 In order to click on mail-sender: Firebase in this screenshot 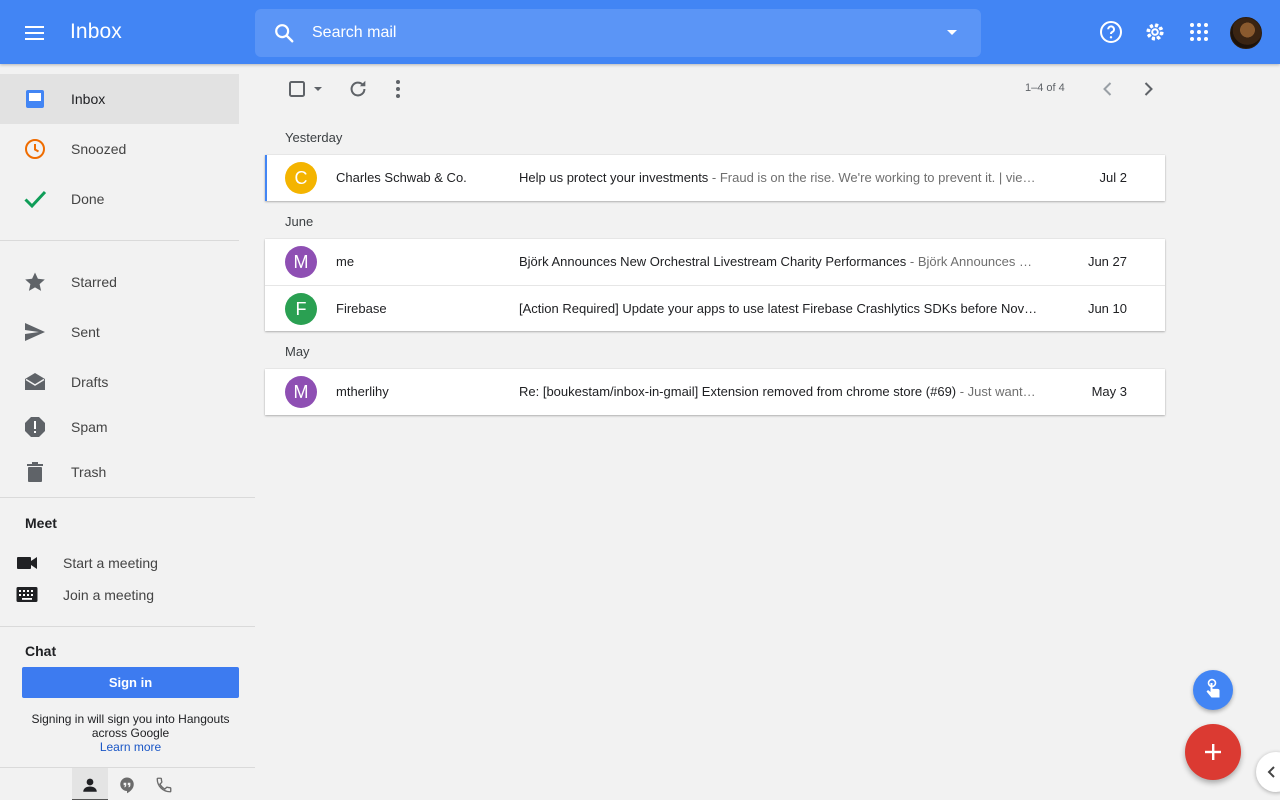, I will do `click(361, 308)`.